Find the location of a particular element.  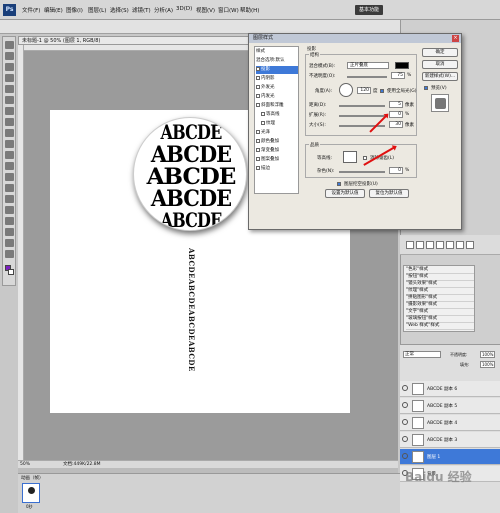

menu-edit: 编辑(E) is located at coordinates (53, 10).